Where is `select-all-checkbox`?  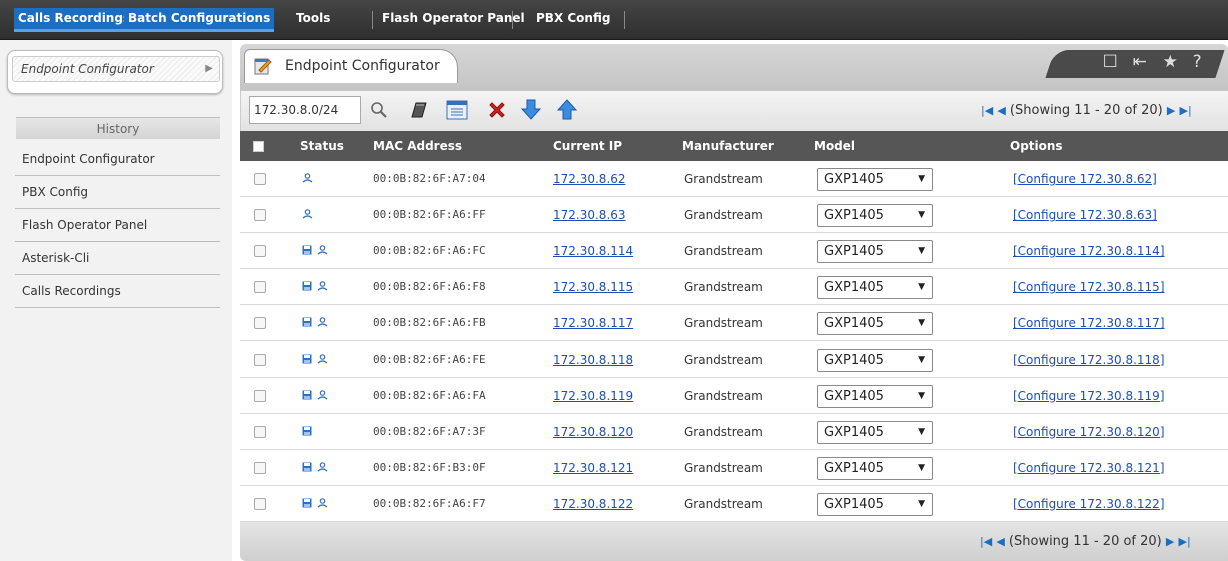
select-all-checkbox is located at coordinates (258, 146).